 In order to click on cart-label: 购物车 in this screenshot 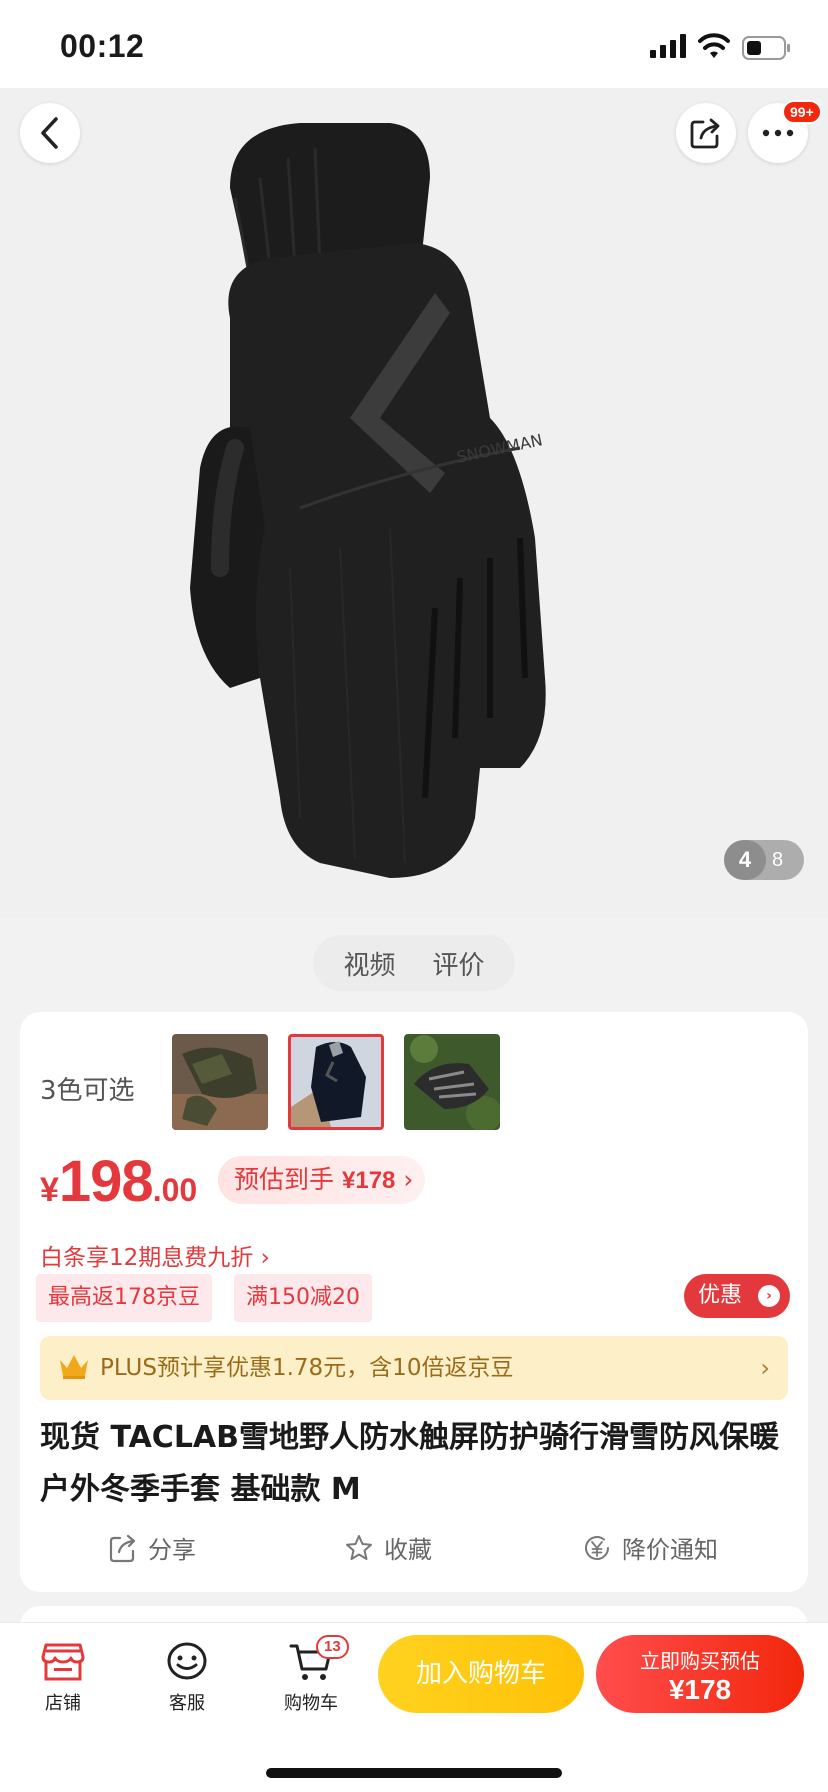, I will do `click(311, 1703)`.